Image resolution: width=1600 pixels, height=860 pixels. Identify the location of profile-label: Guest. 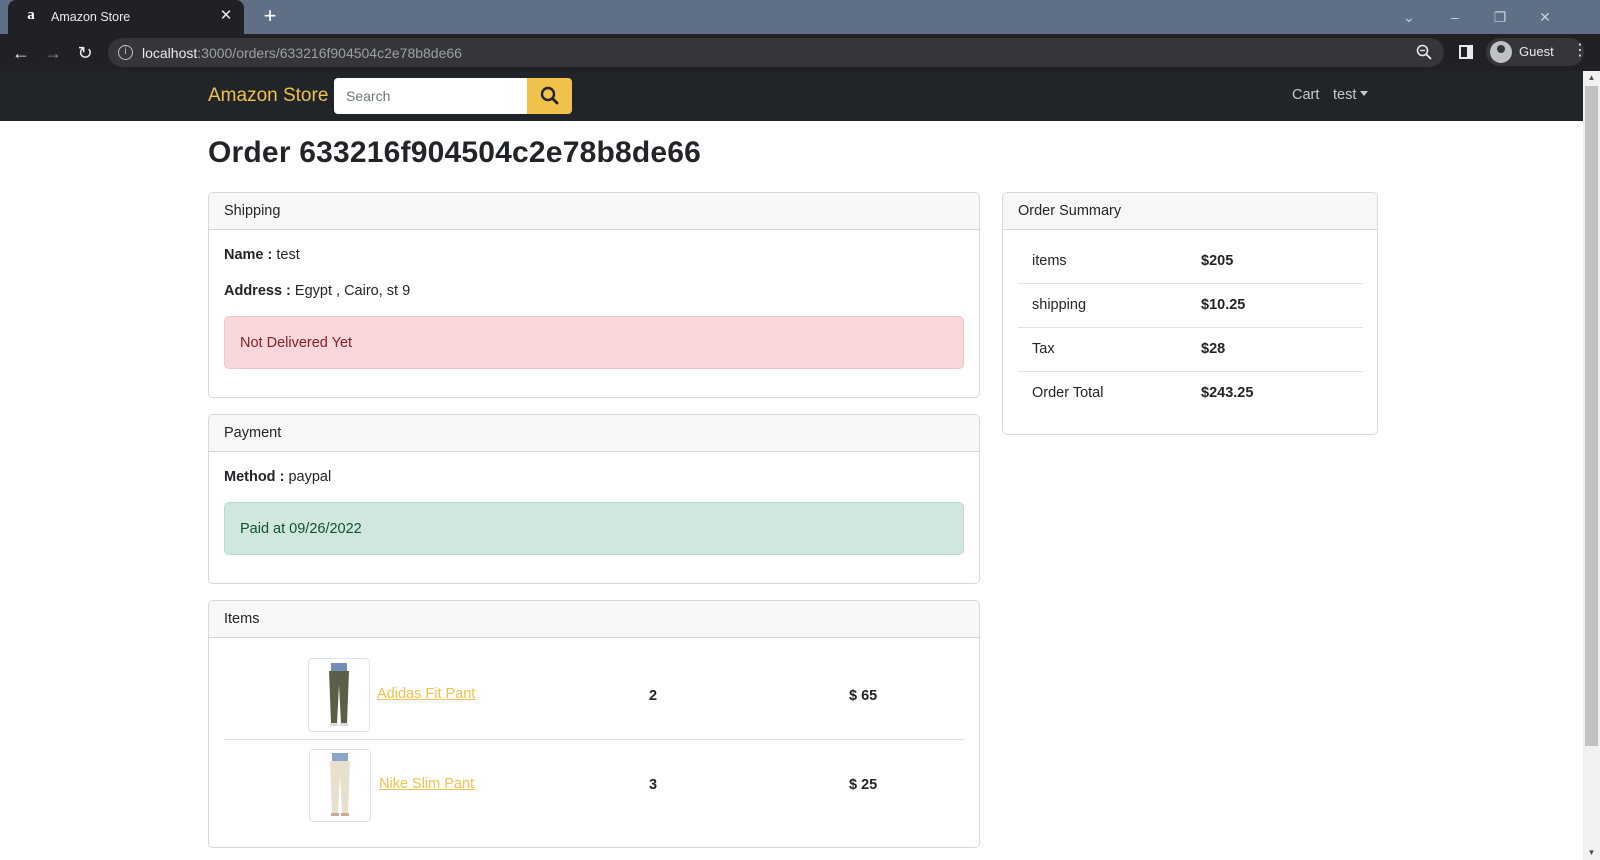
(1536, 51).